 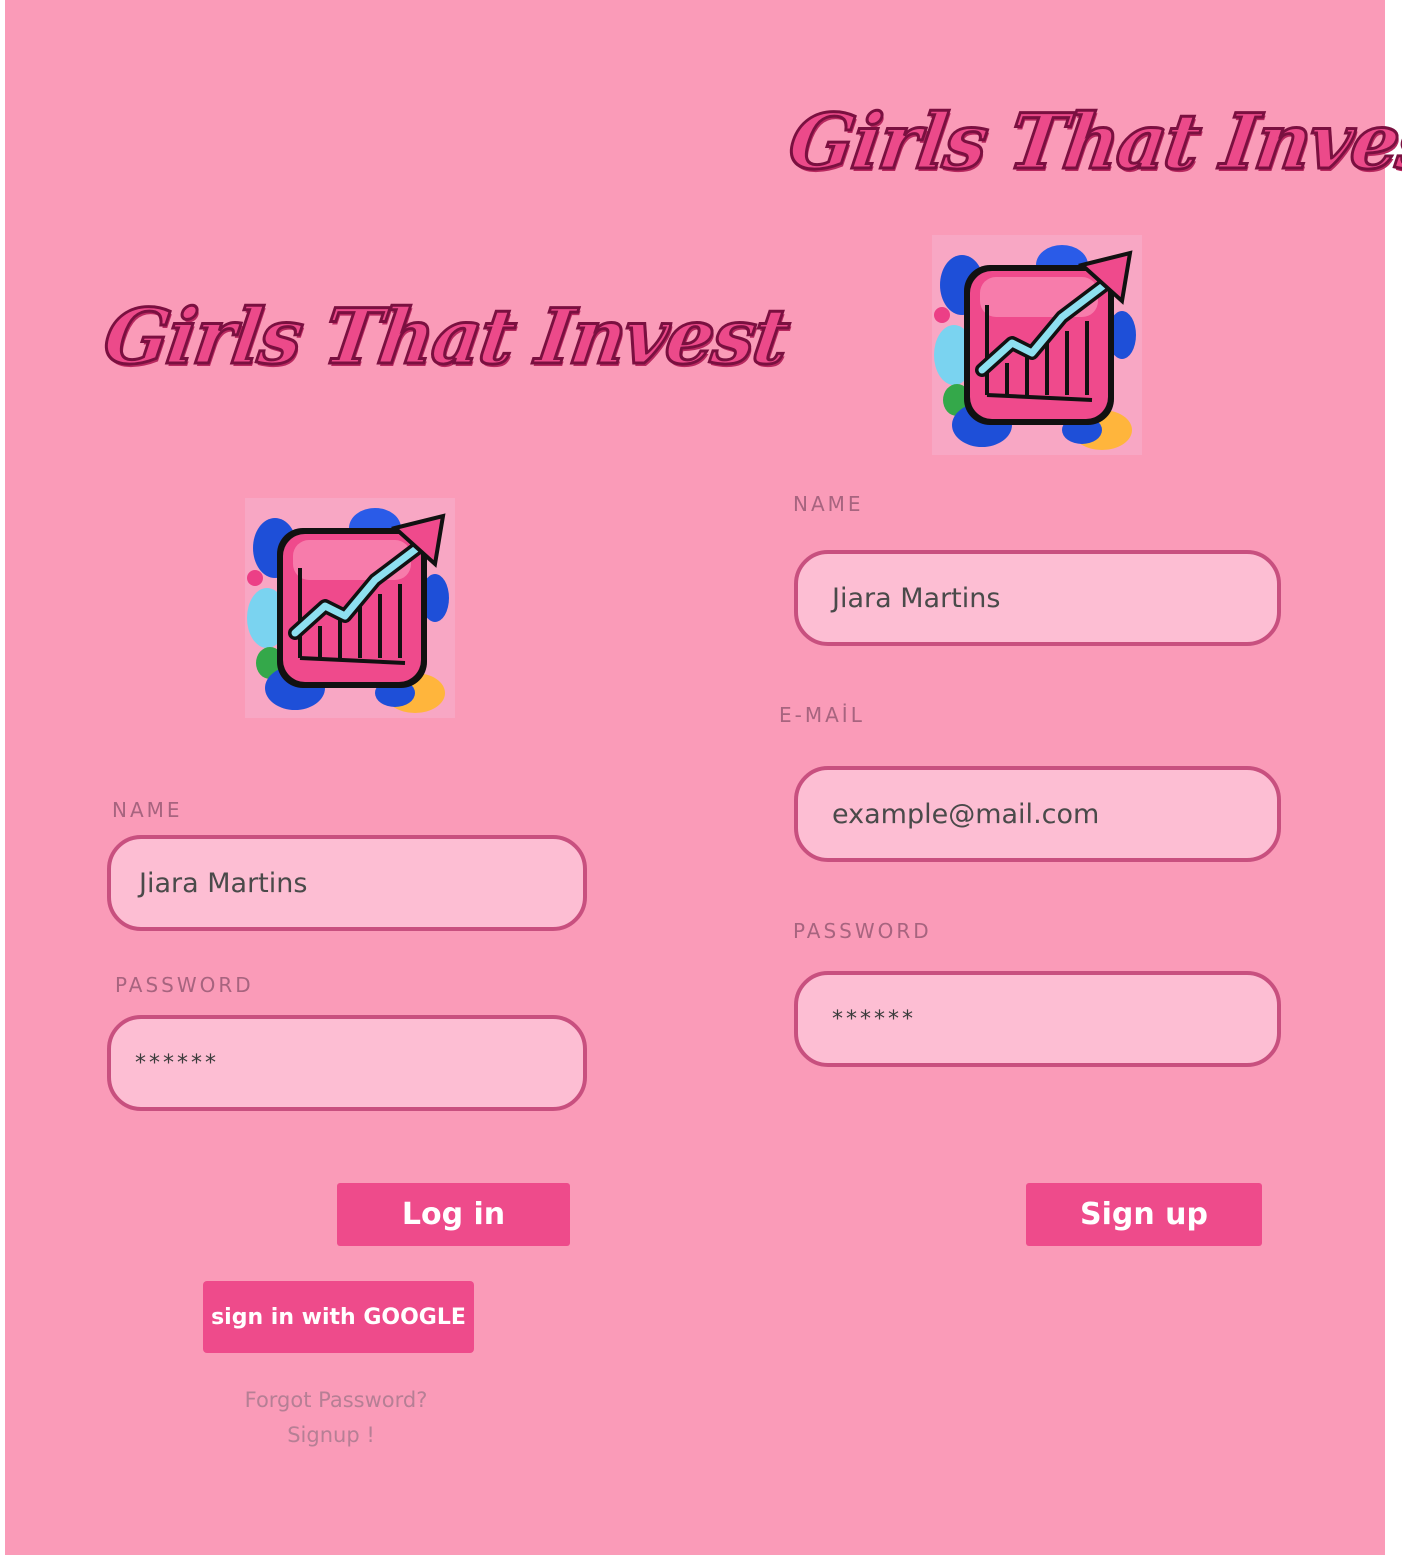 I want to click on signup-password-input: ******, so click(x=1037, y=1019).